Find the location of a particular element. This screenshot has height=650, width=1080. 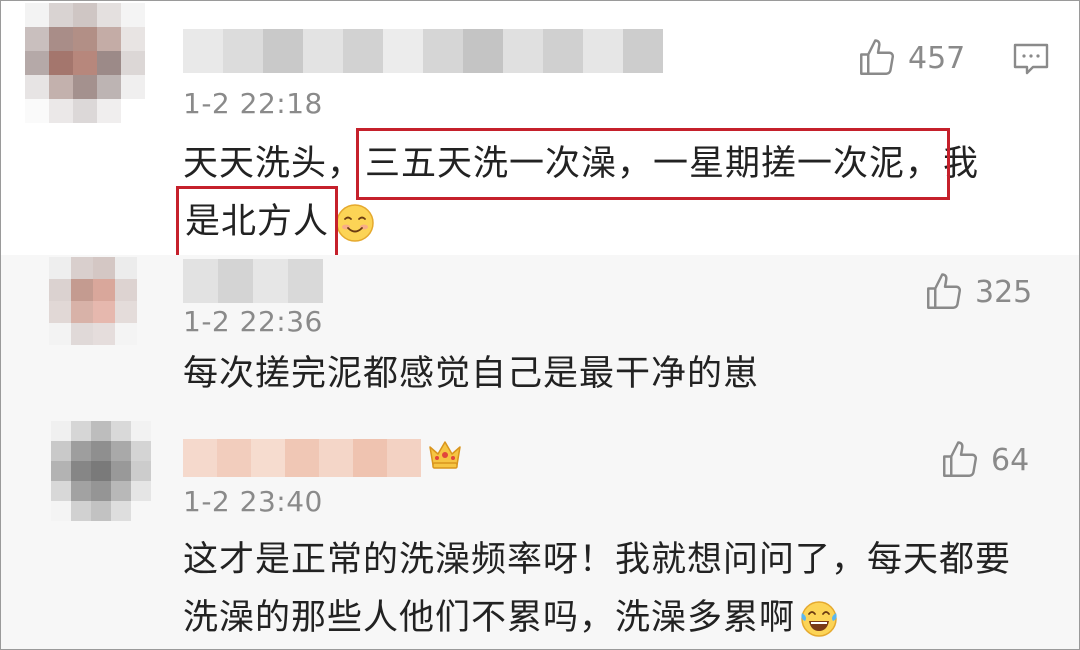

comment-text-part: 我 is located at coordinates (961, 164).